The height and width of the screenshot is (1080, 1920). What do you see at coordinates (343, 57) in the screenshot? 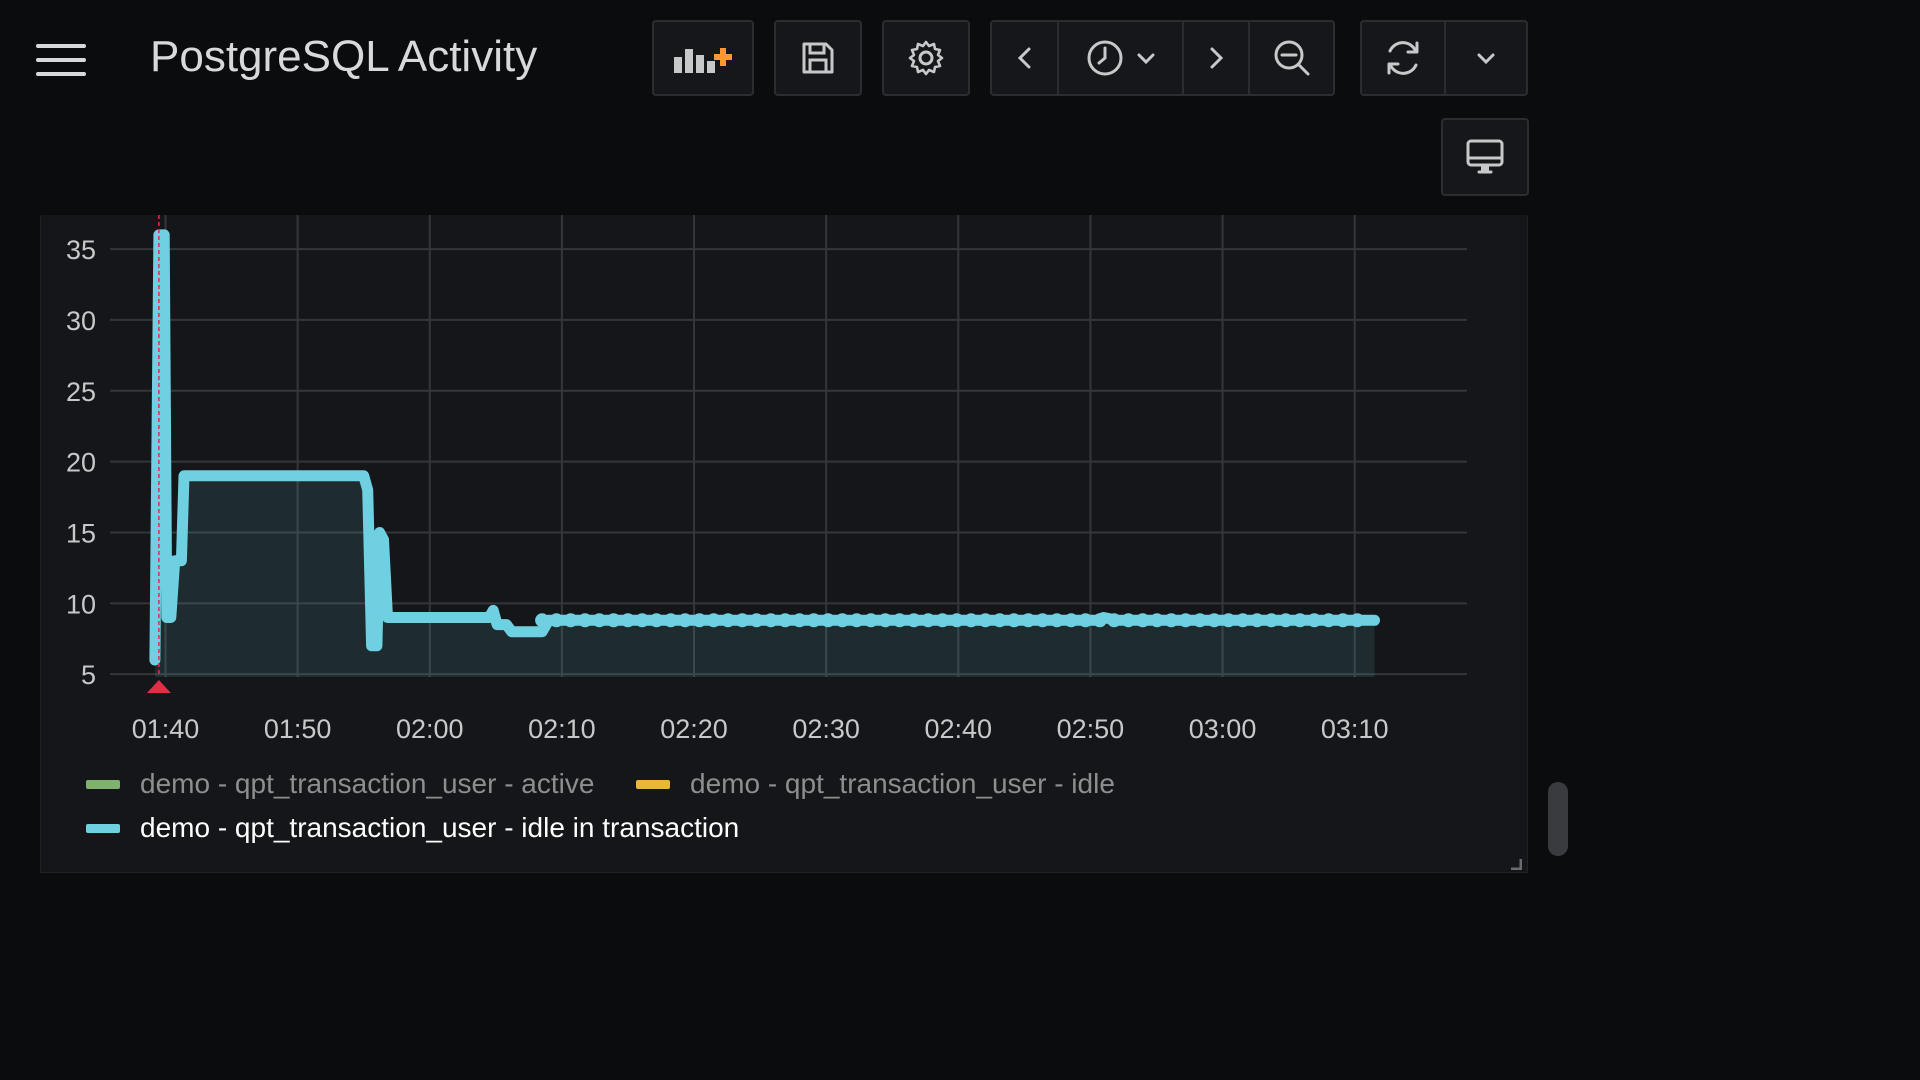
I see `dashboard-title: PostgreSQL Activity` at bounding box center [343, 57].